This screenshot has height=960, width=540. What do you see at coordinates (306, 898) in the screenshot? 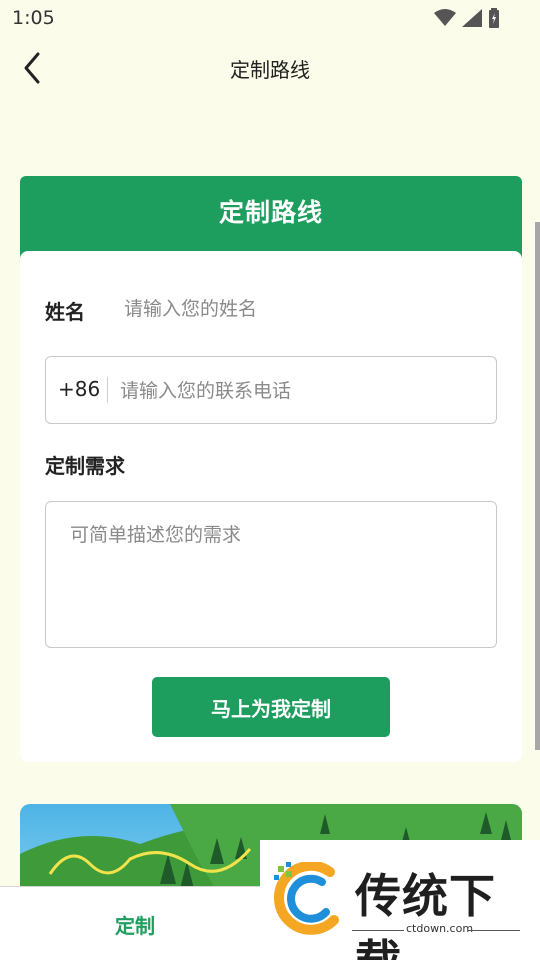
I see `watermark-logo-icon` at bounding box center [306, 898].